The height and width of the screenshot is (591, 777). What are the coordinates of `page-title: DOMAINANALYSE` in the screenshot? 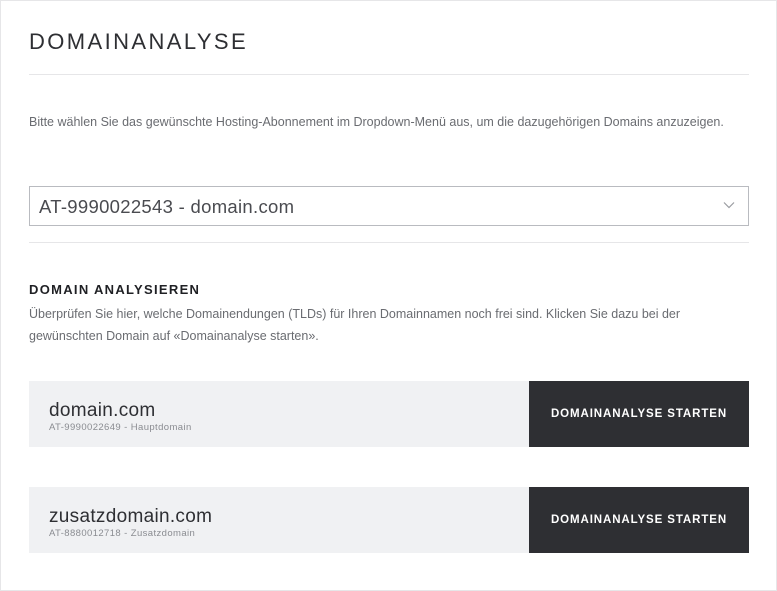 It's located at (139, 41).